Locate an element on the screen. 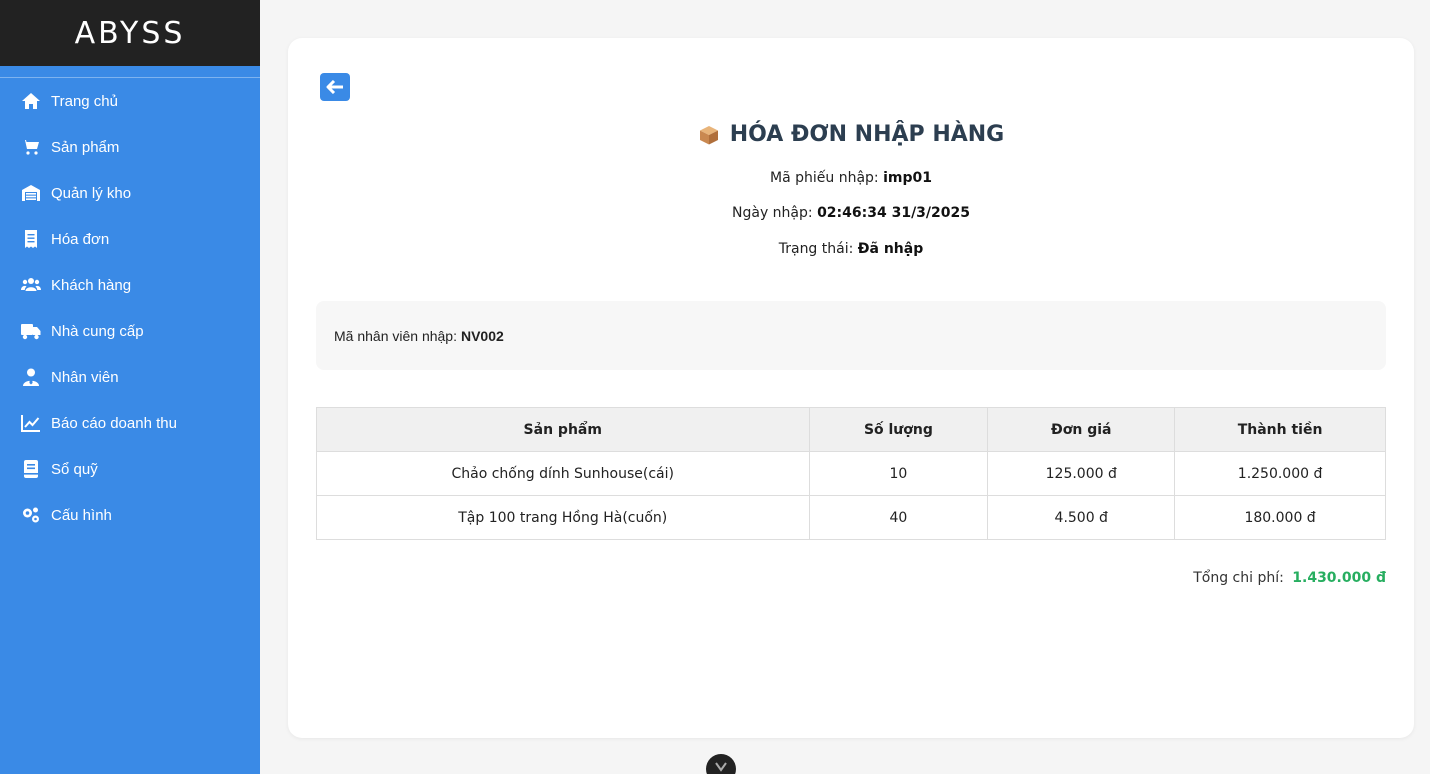  sidebar-item-label: Khách hàng is located at coordinates (91, 285).